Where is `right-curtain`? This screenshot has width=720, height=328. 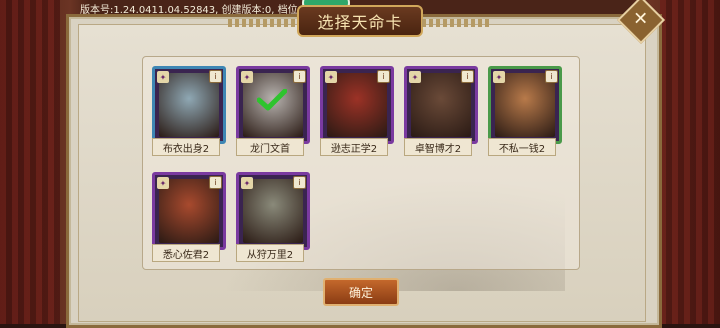
right-curtain is located at coordinates (690, 162).